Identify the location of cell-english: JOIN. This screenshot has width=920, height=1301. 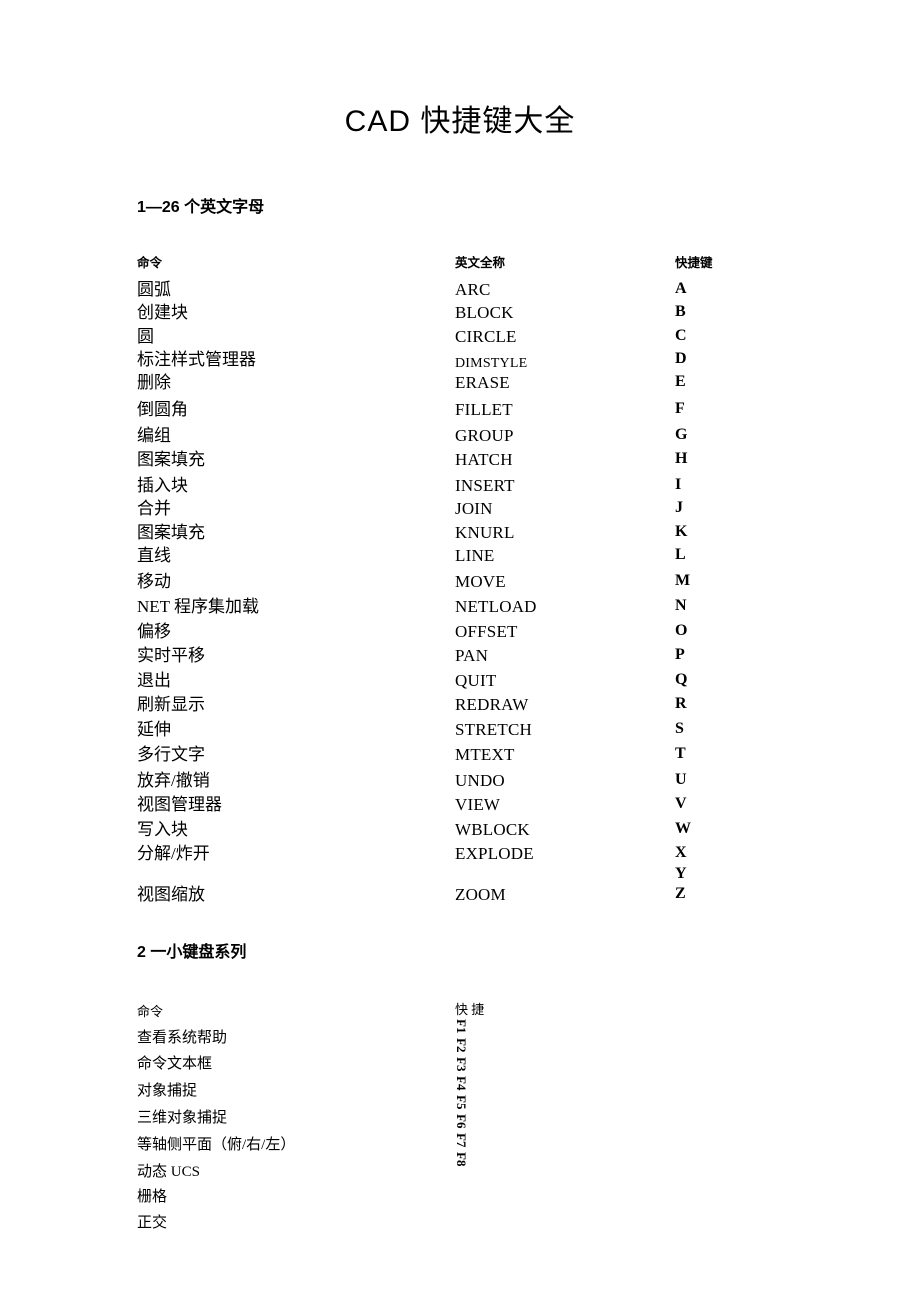
(474, 508).